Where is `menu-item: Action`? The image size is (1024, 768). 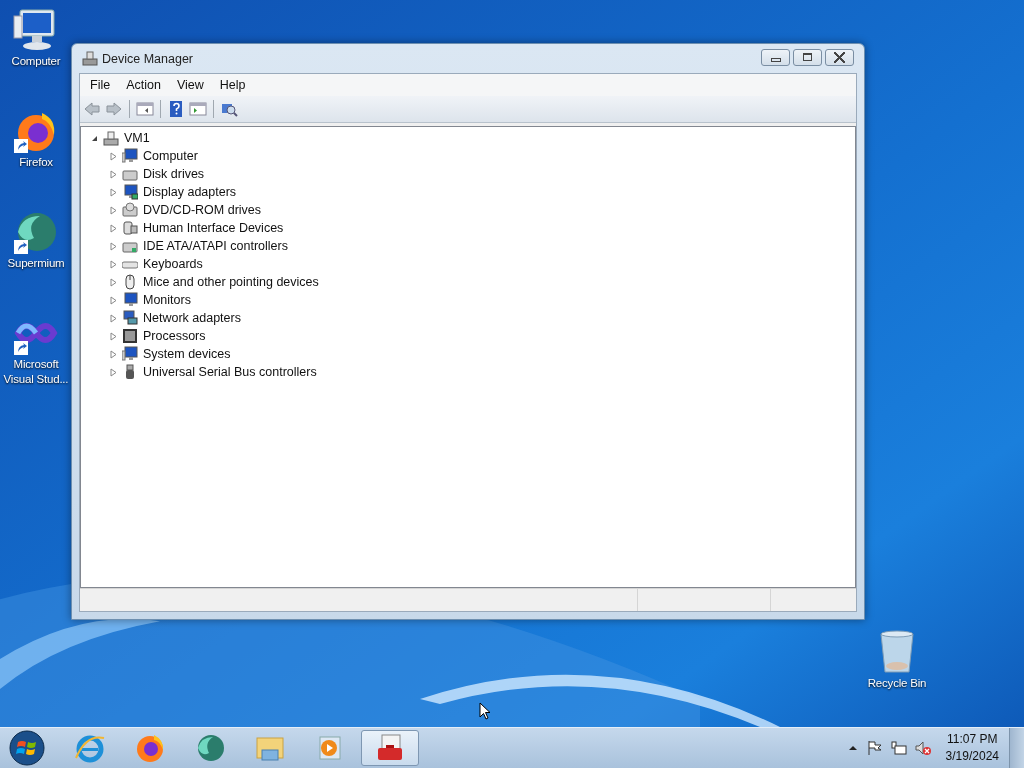 menu-item: Action is located at coordinates (143, 85).